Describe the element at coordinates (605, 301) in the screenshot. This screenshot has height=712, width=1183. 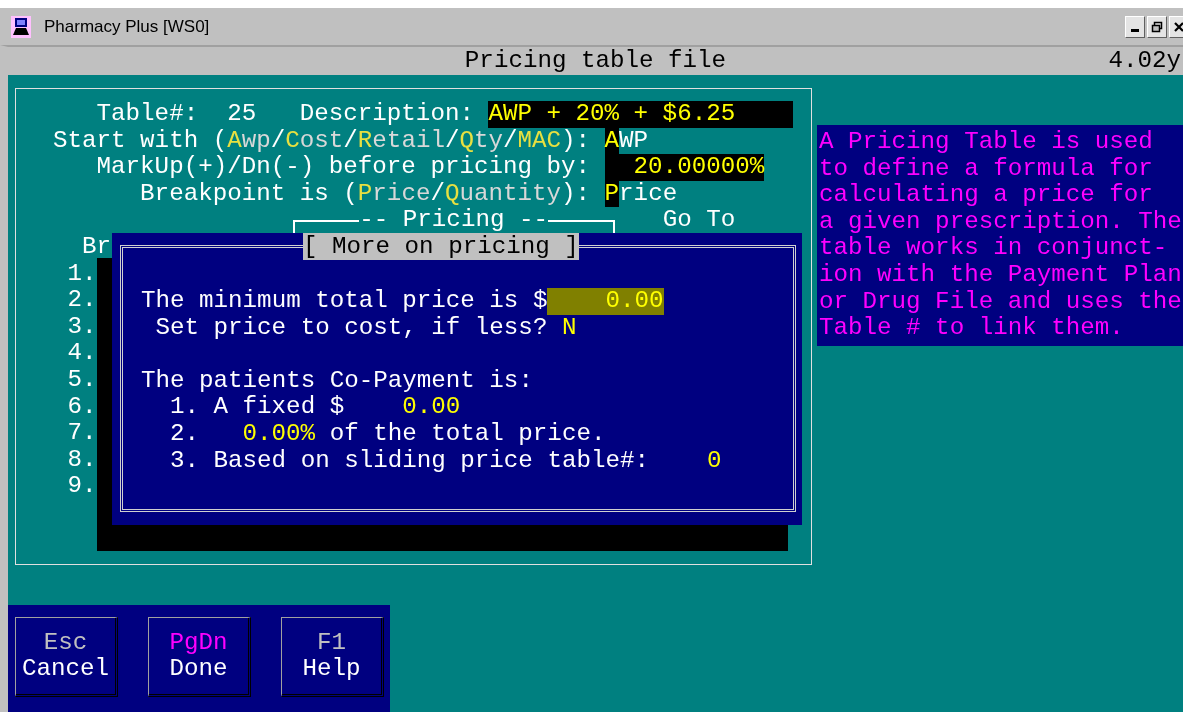
I see `min-price-field: 0.00` at that location.